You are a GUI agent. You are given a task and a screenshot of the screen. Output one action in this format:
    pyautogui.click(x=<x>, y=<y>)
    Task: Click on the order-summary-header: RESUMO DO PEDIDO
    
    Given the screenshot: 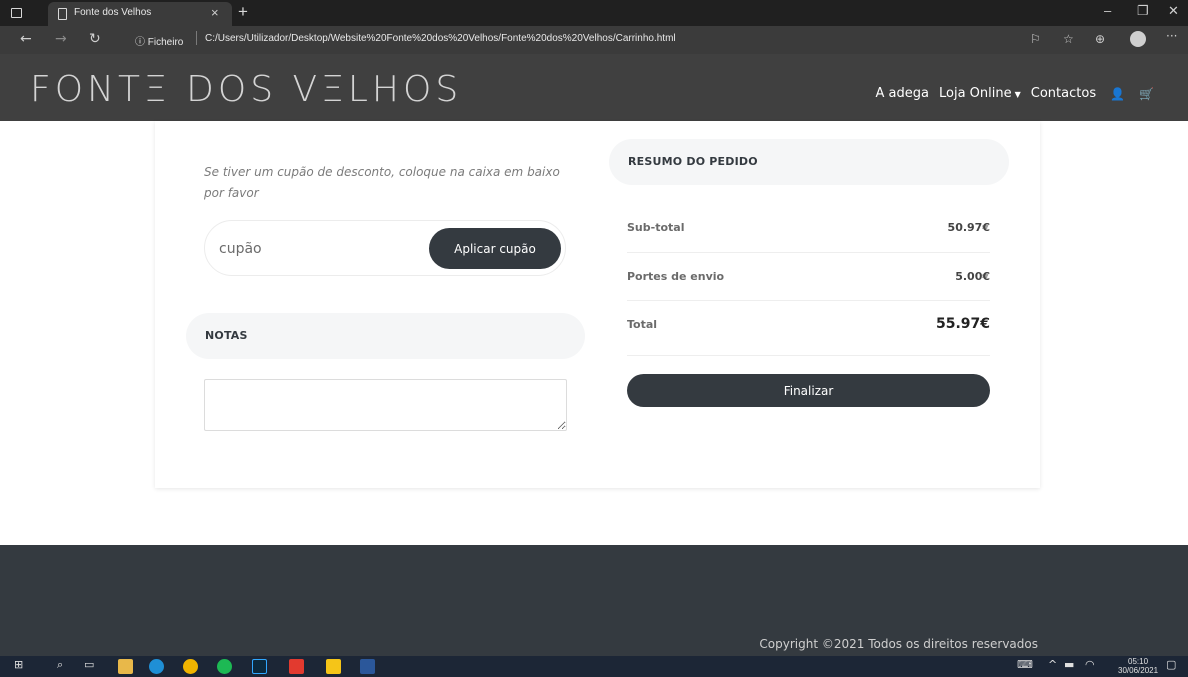 What is the action you would take?
    pyautogui.click(x=809, y=162)
    